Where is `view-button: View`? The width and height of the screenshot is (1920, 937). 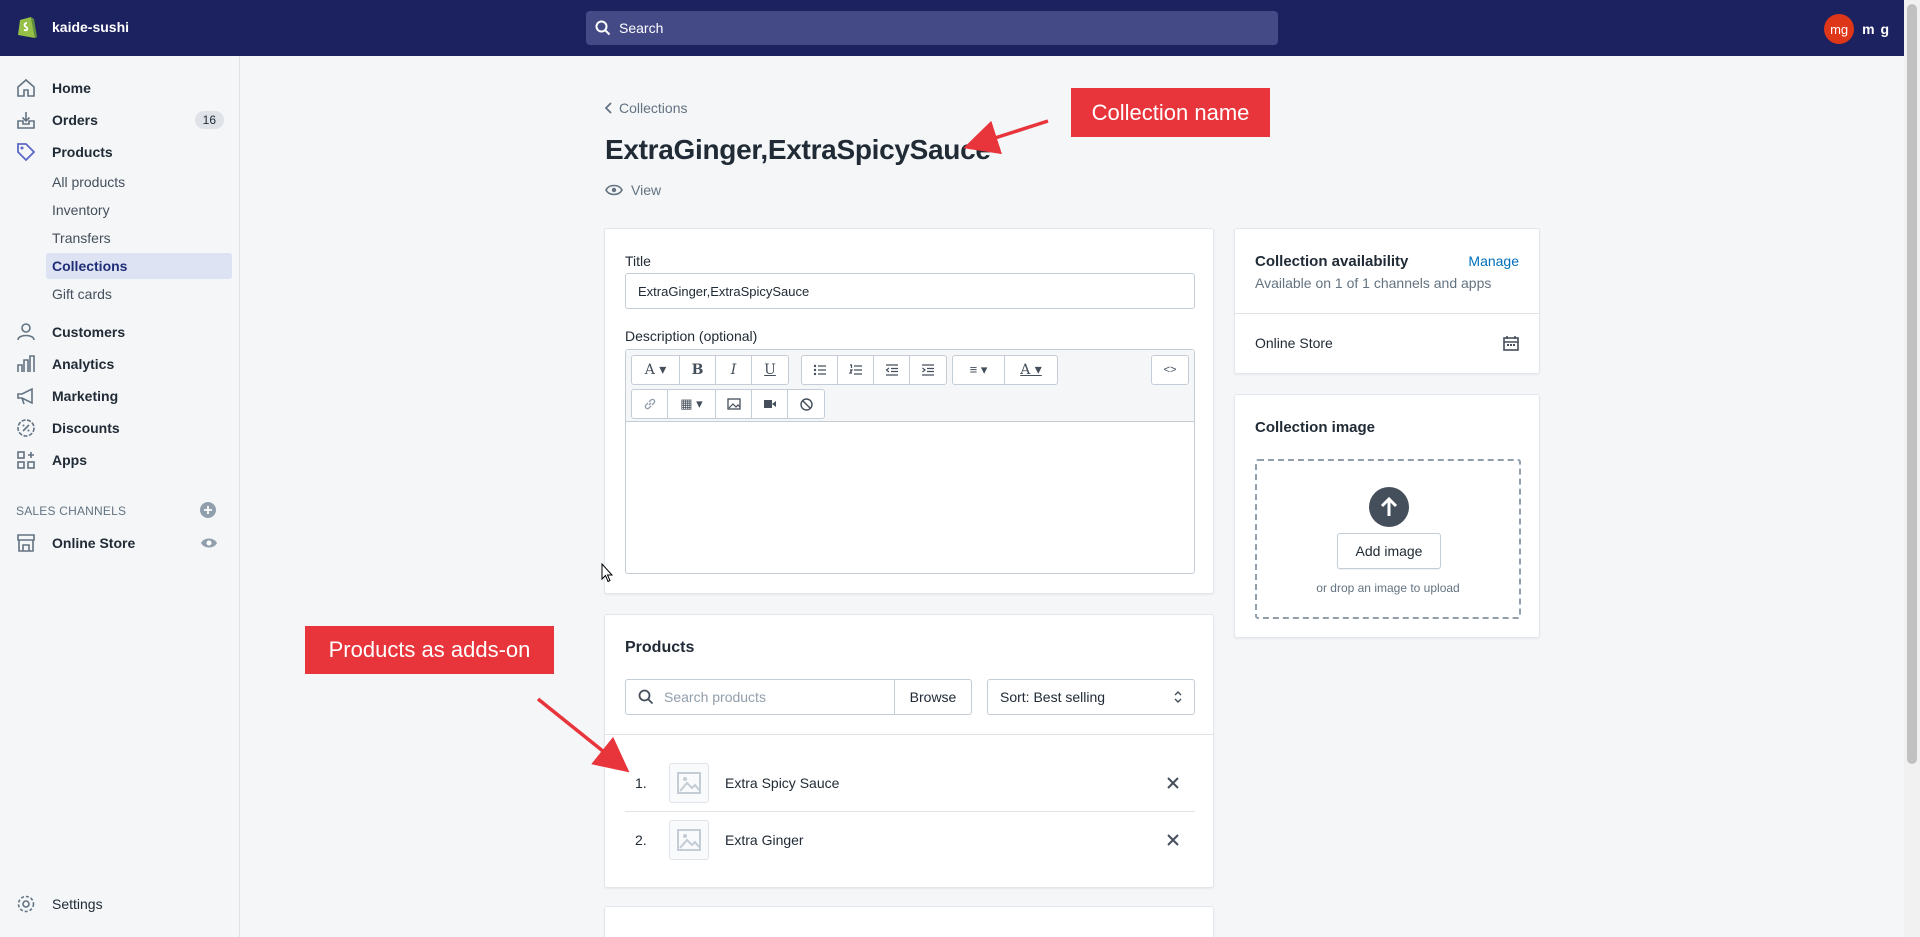 view-button: View is located at coordinates (633, 190).